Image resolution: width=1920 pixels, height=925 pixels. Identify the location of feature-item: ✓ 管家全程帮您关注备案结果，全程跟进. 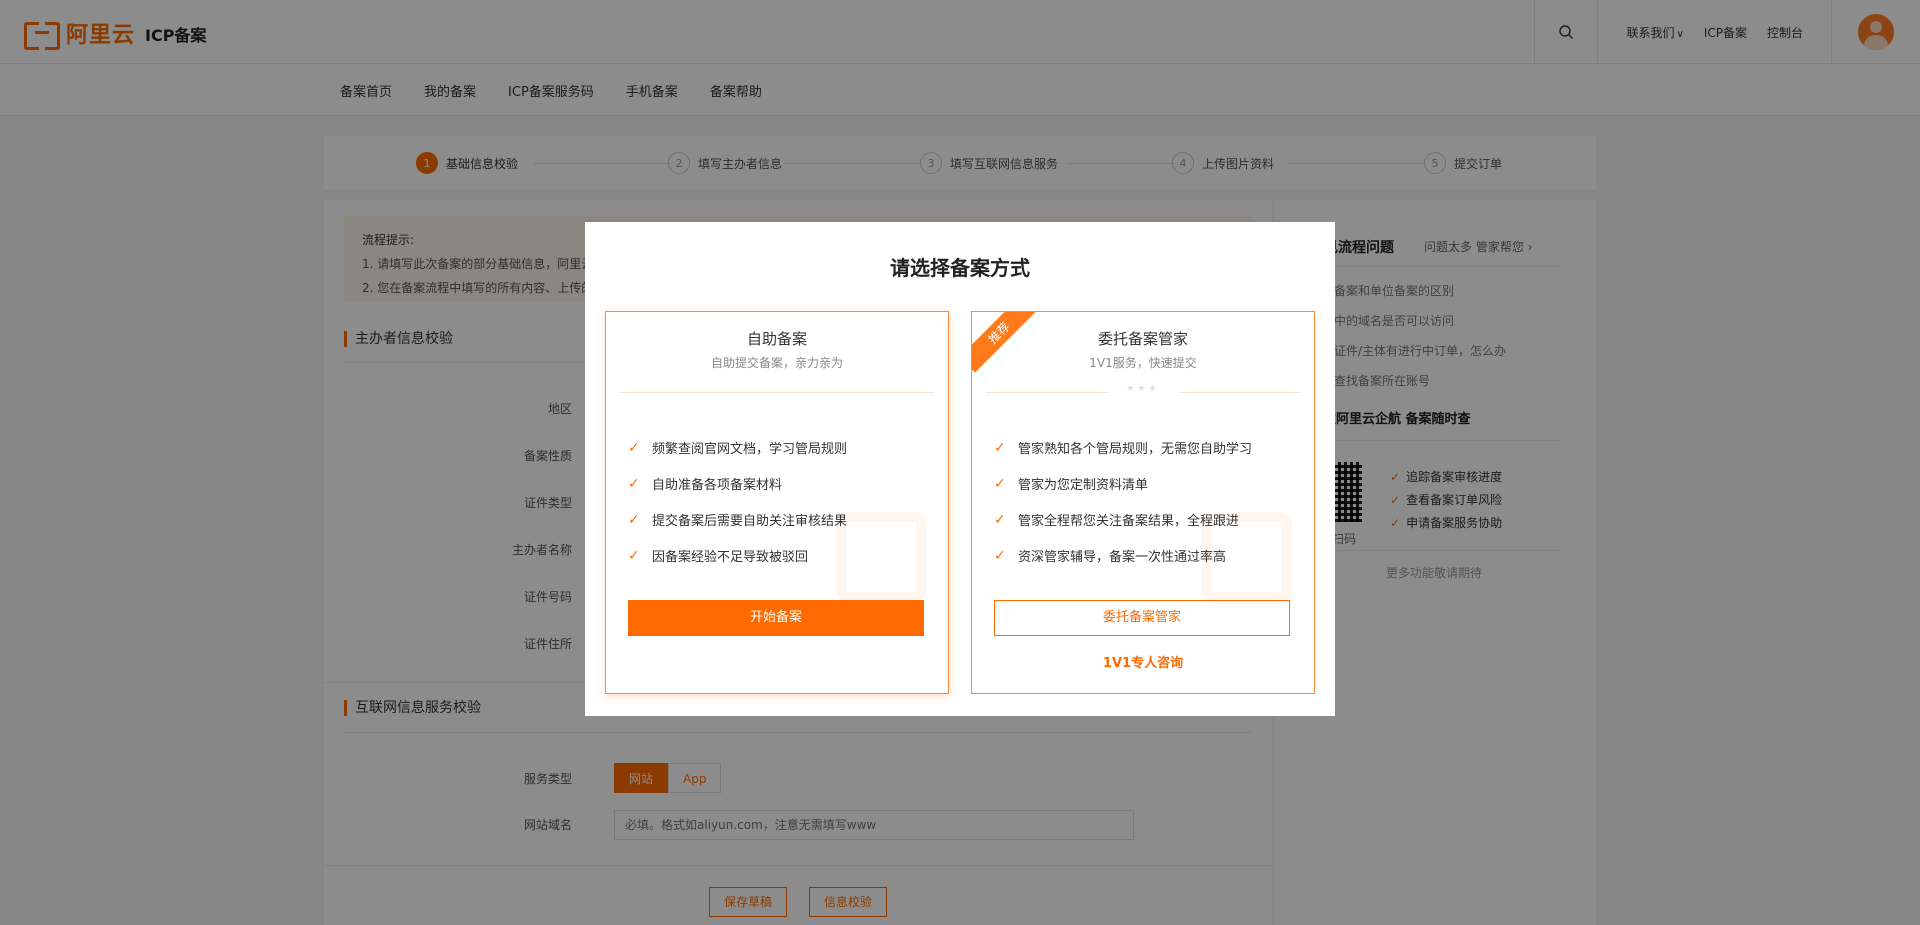
(1117, 520).